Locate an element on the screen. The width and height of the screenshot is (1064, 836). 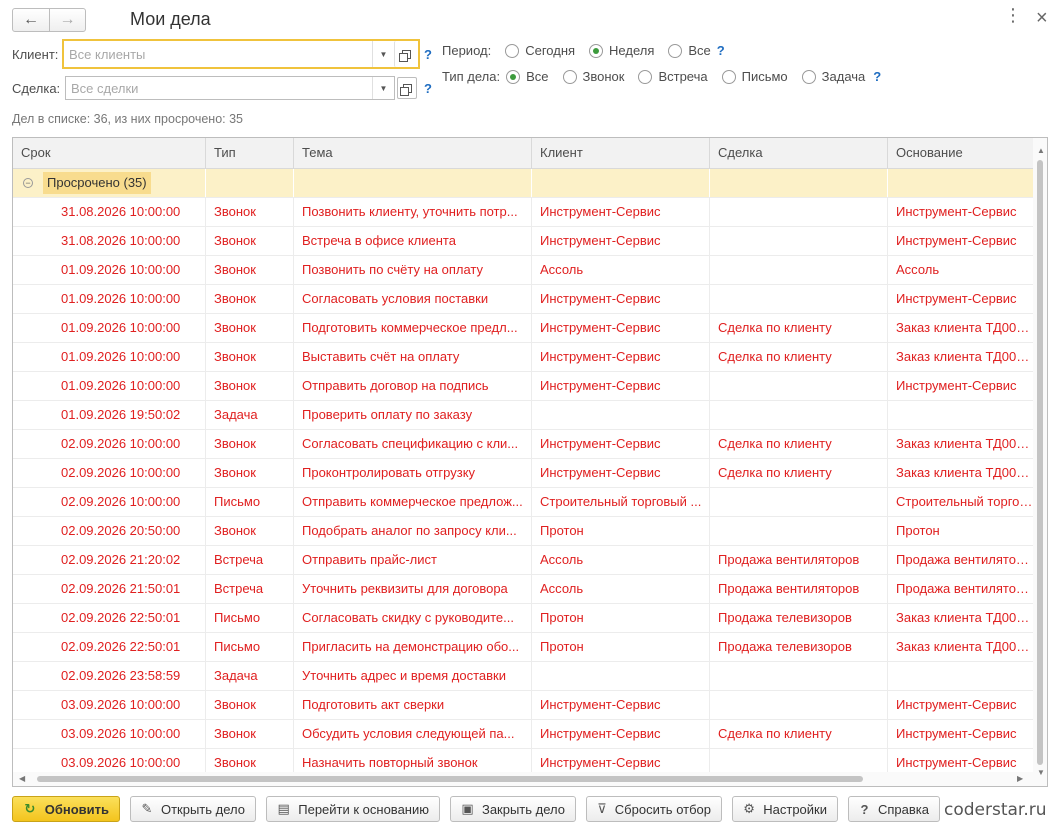
cell-basis: Ассоль is located at coordinates (918, 269).